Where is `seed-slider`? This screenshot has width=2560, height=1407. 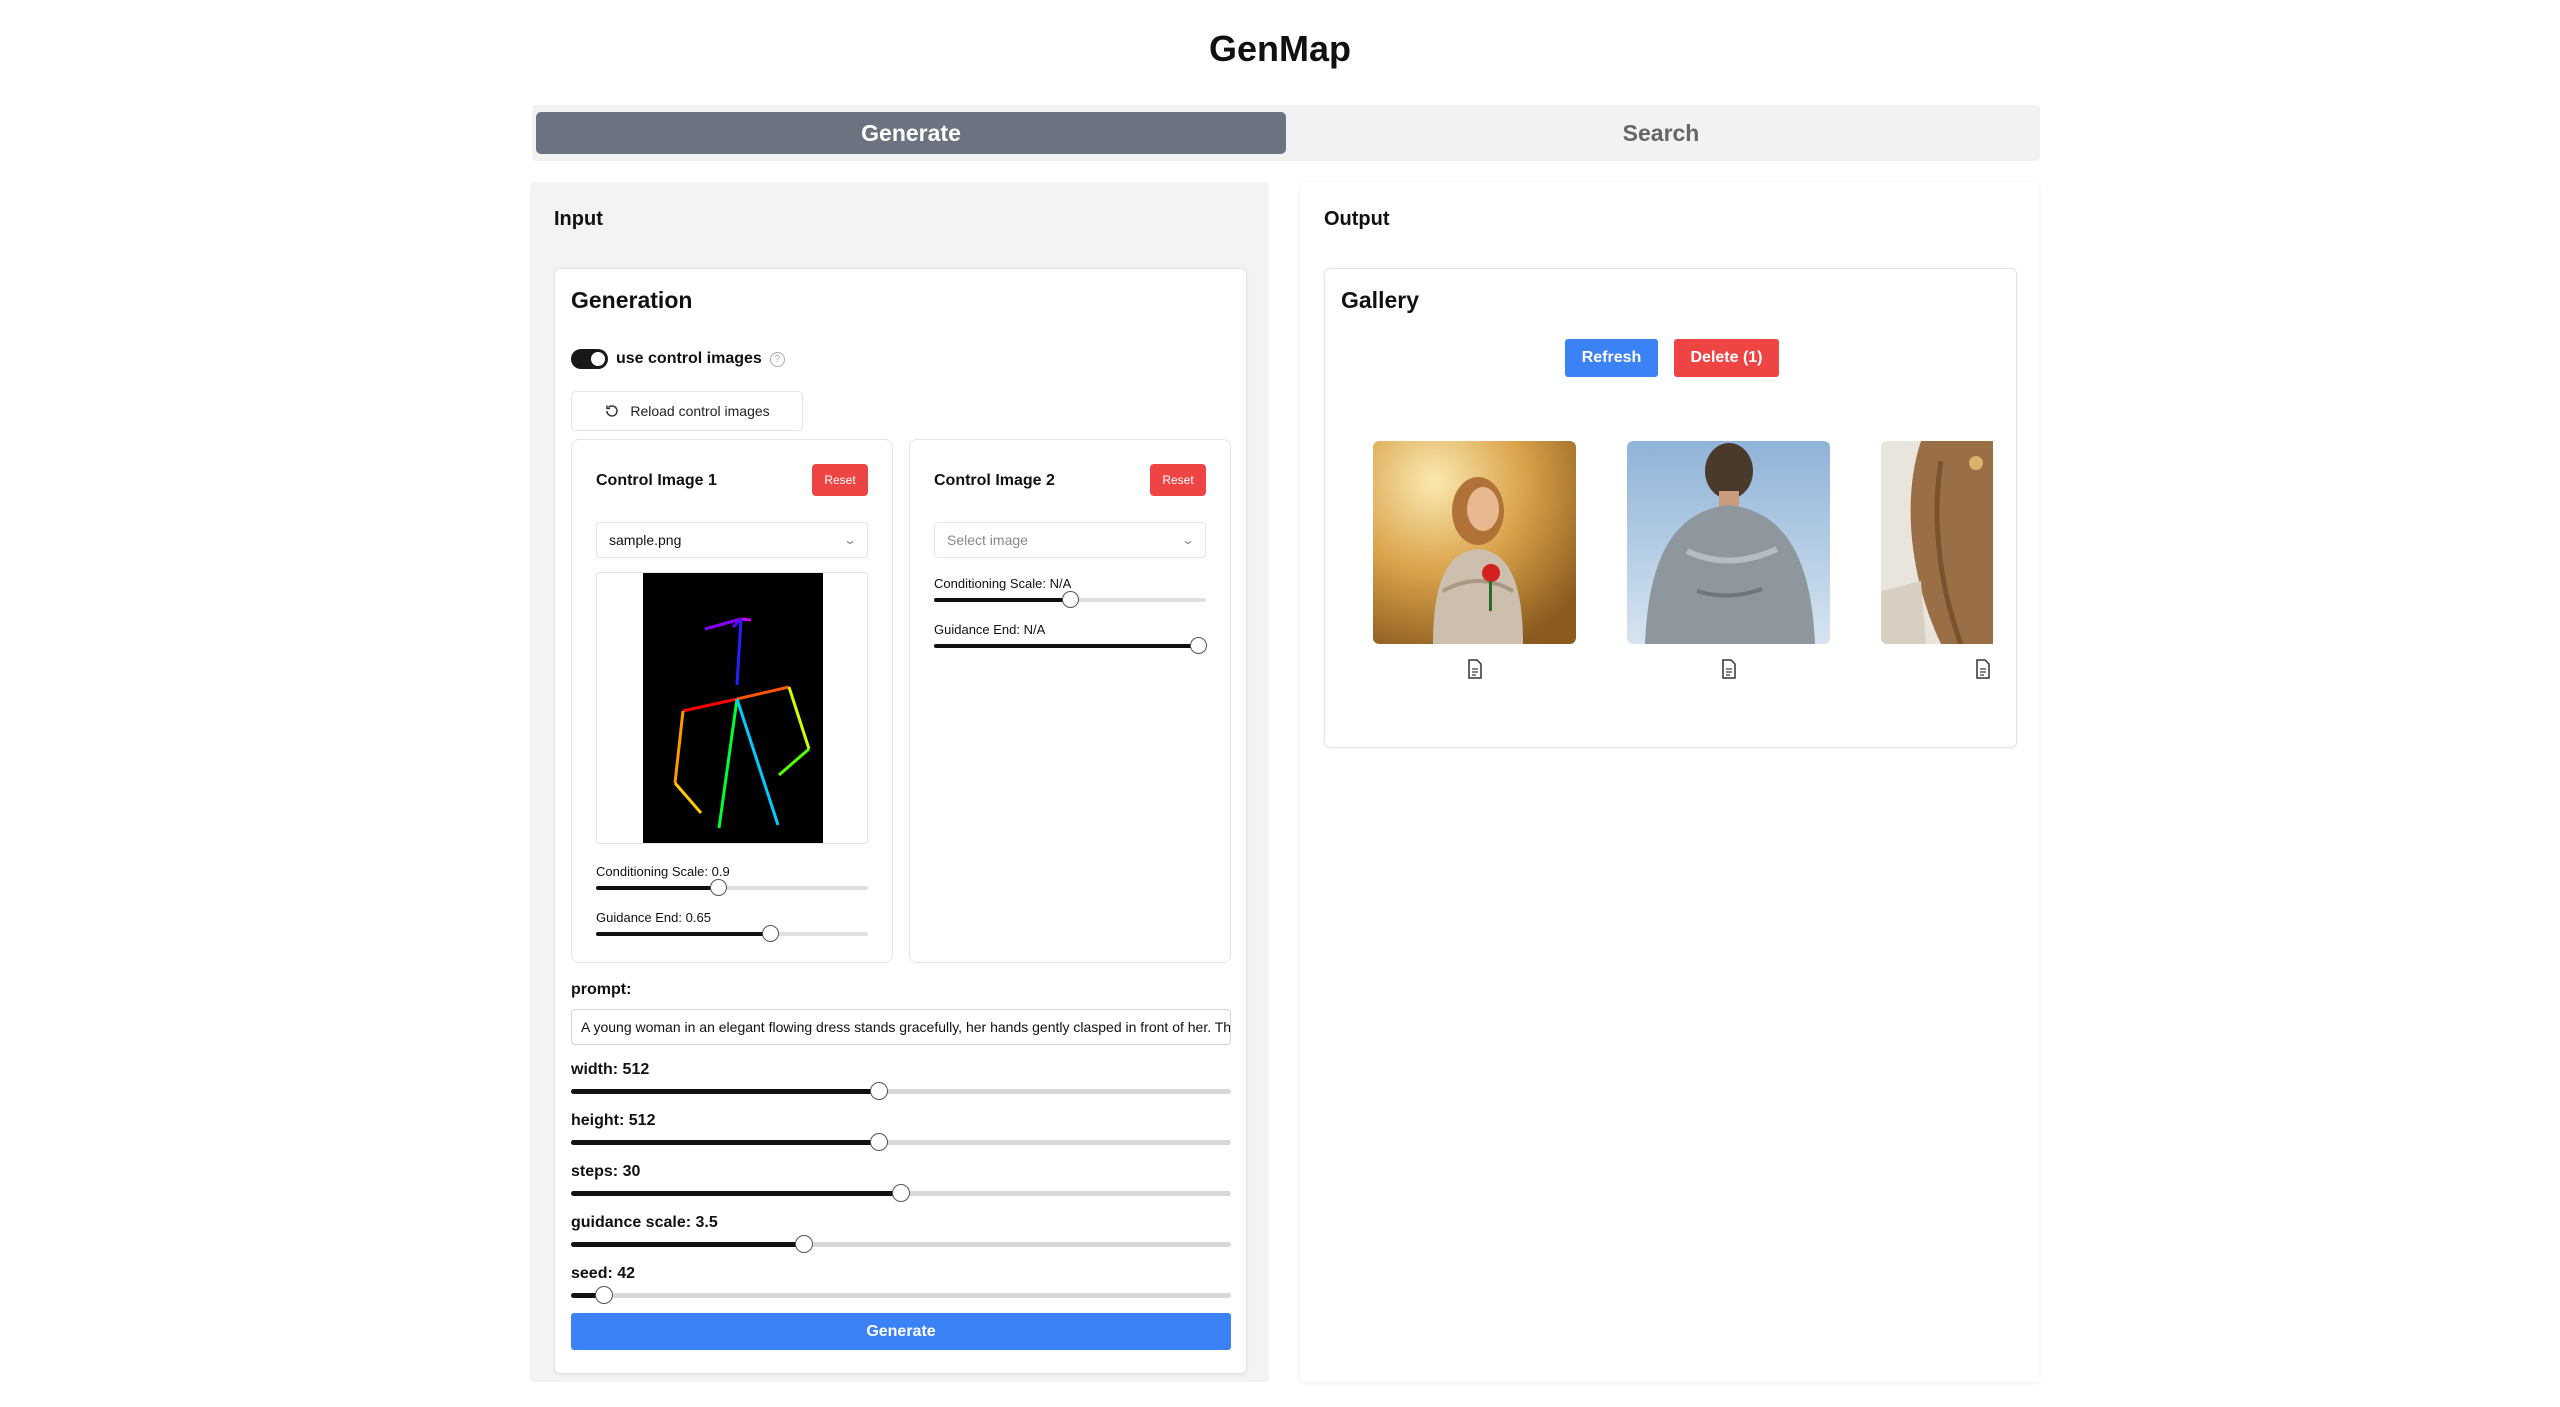 seed-slider is located at coordinates (901, 1295).